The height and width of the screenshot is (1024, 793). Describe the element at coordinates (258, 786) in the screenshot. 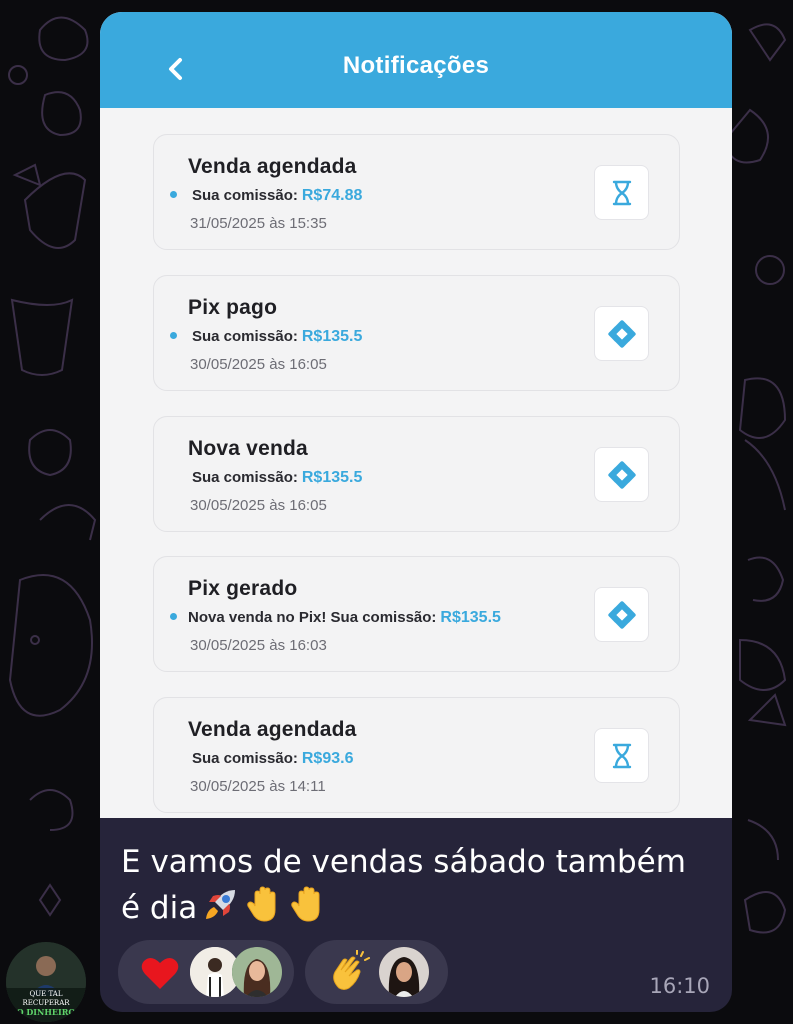

I see `notification-date: 30/05/2025 às 14:11` at that location.